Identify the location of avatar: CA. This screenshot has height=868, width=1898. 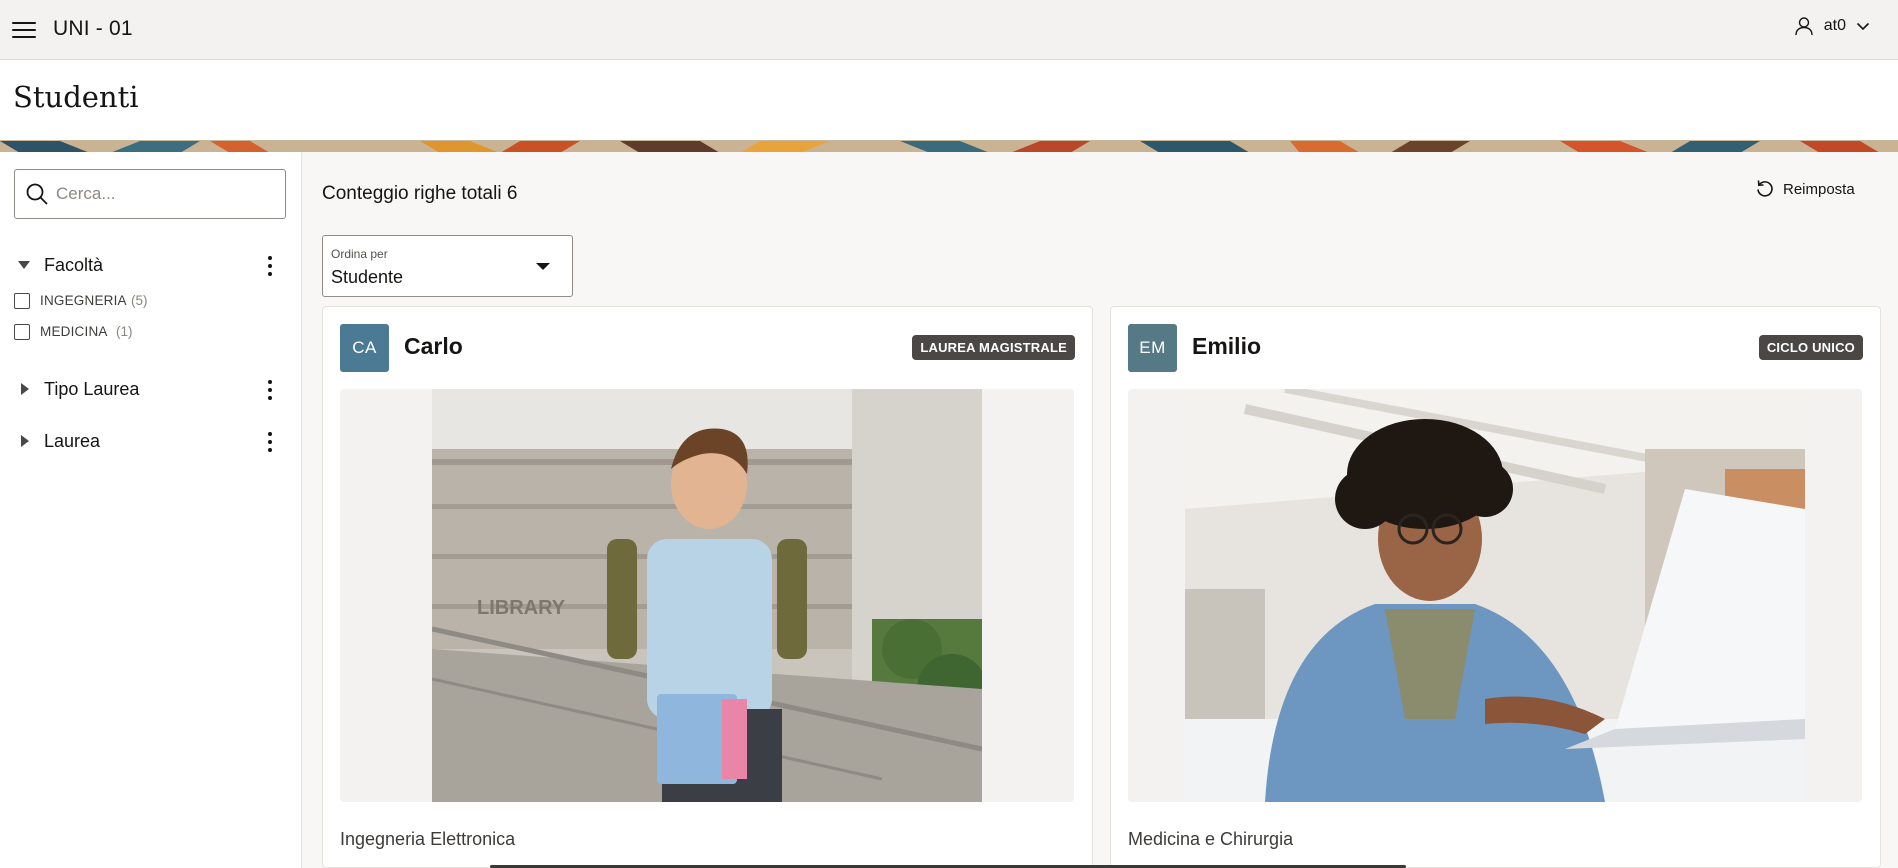
(364, 348).